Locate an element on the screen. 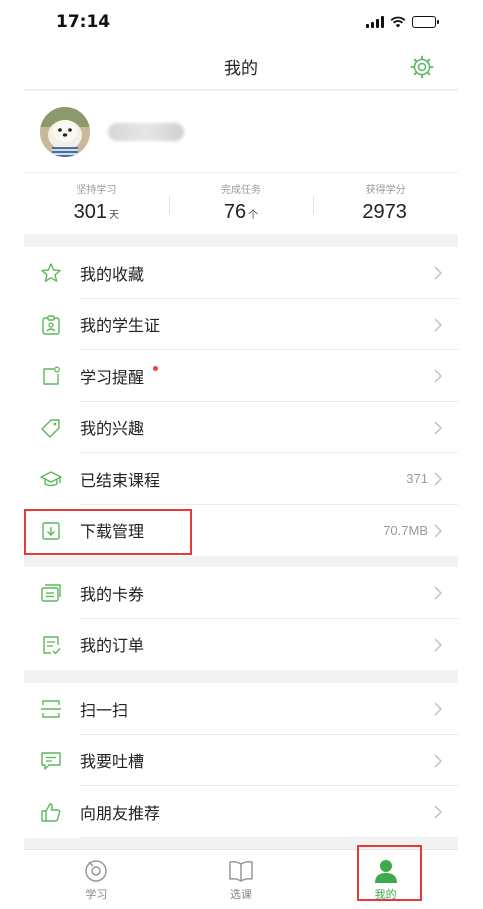 This screenshot has width=483, height=909. stat-tasks-done: 完成任务 76 个 is located at coordinates (241, 204).